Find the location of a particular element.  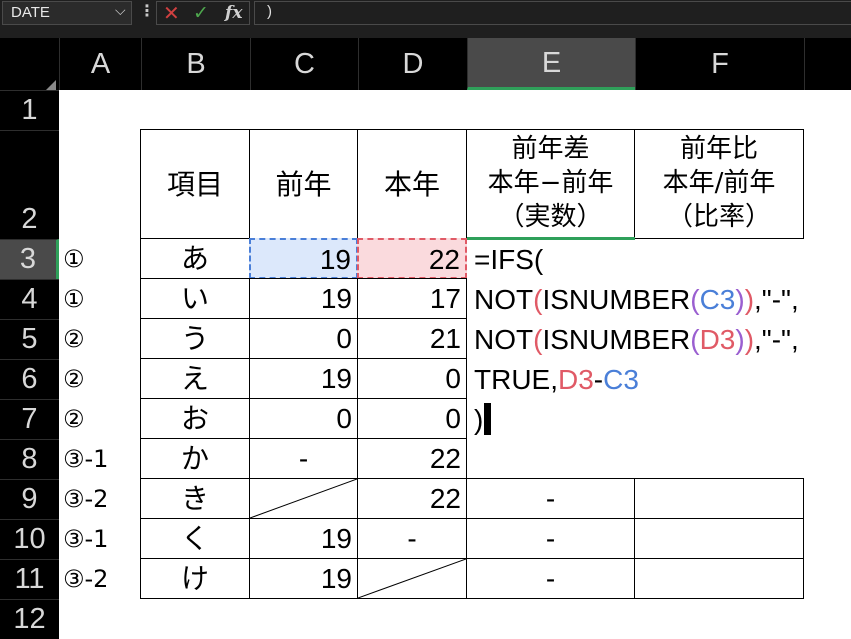

curr-cell-d3: 22 is located at coordinates (412, 258).